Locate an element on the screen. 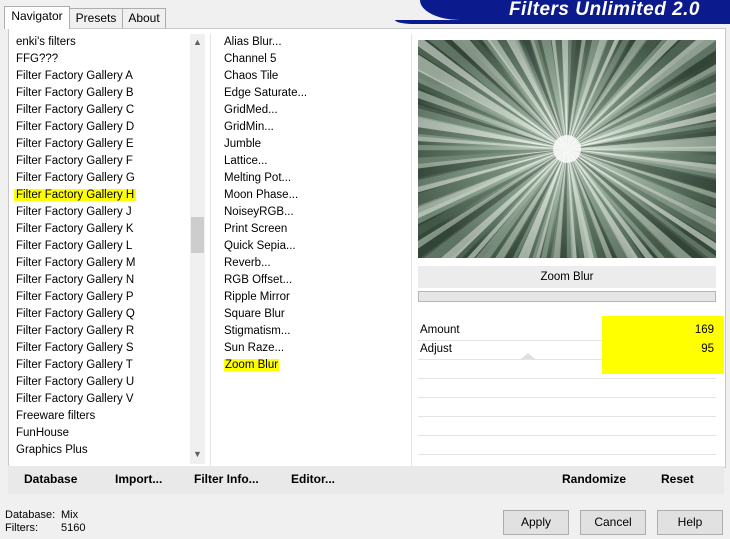 This screenshot has height=539, width=730. param-value: 169 is located at coordinates (704, 330).